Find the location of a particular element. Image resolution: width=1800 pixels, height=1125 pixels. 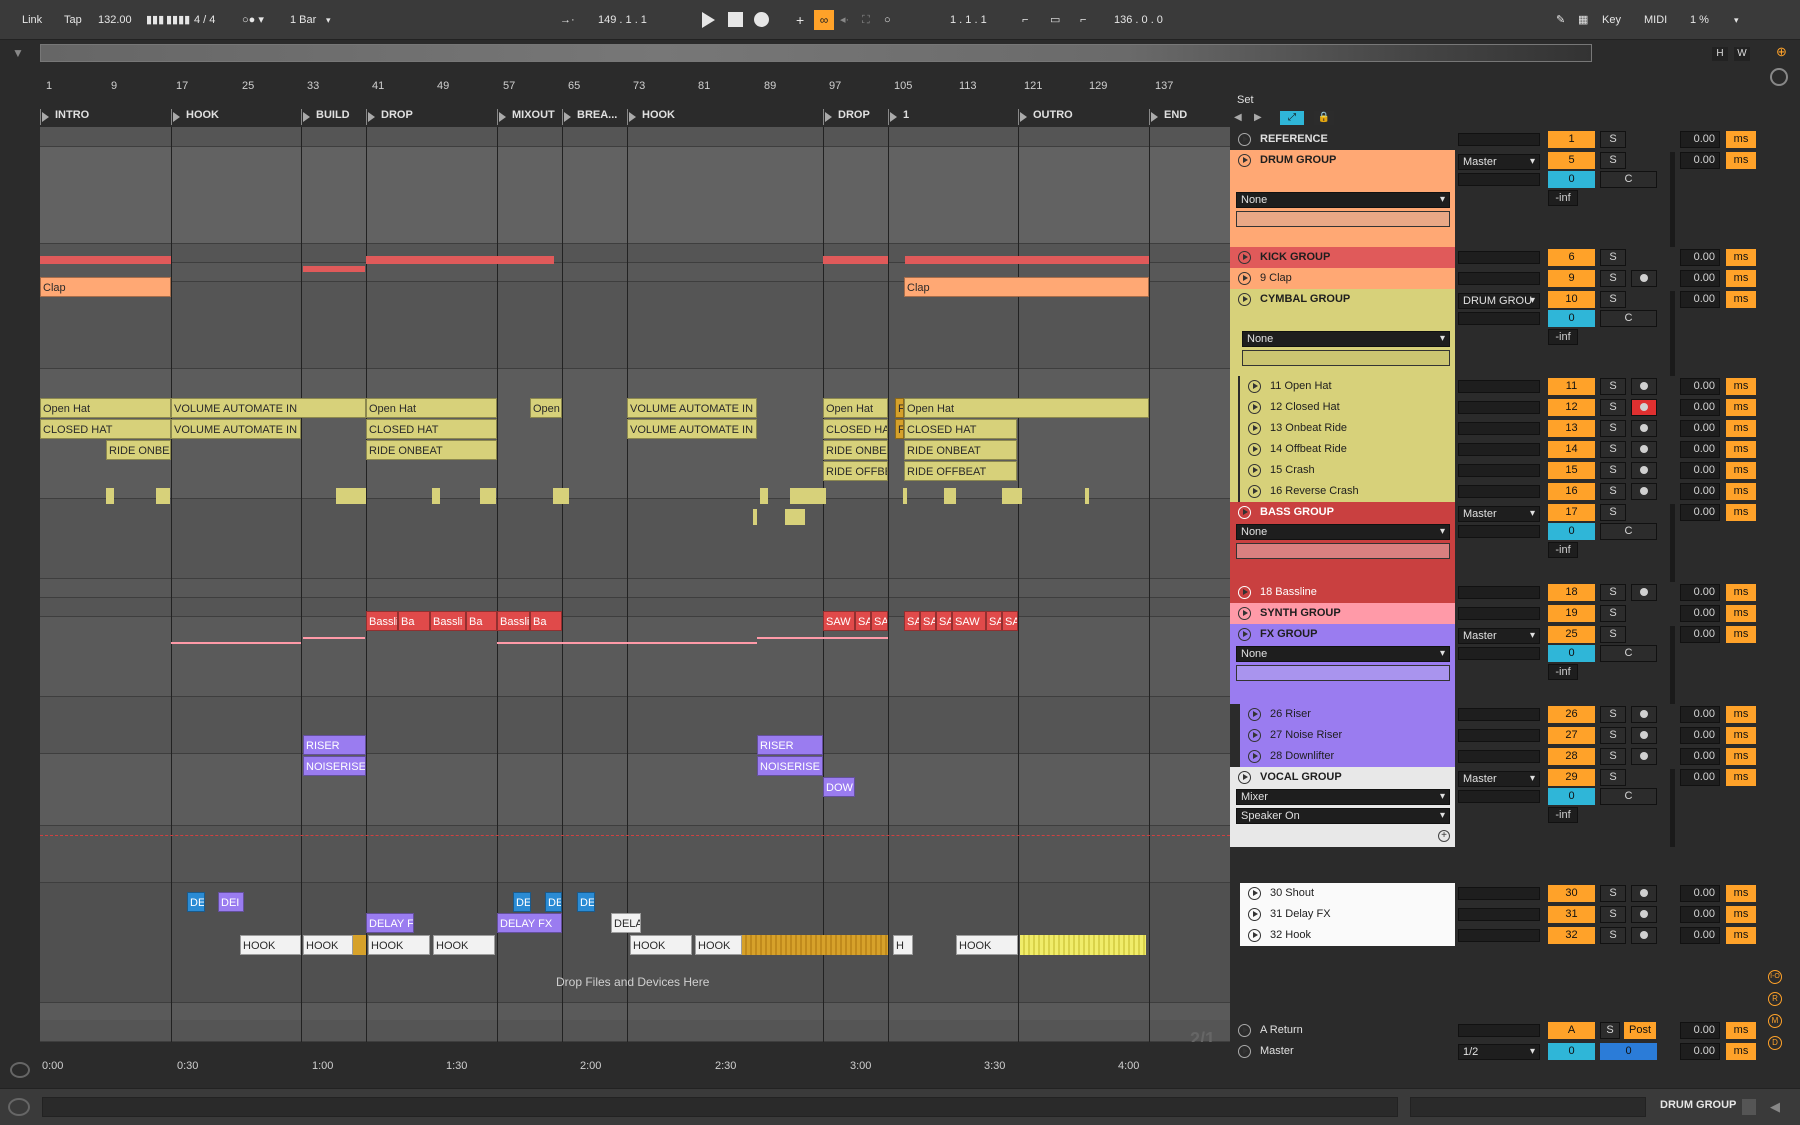

volume-field: -inf is located at coordinates (1563, 815).